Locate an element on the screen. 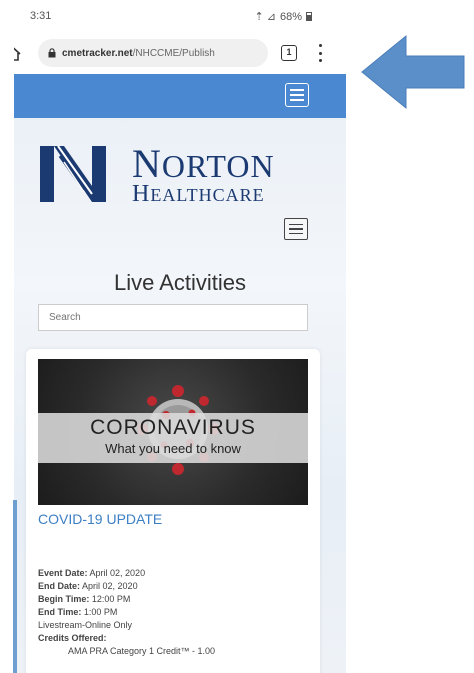 The height and width of the screenshot is (673, 474). activity-title-link: COVID-19 UPDATE is located at coordinates (100, 519).